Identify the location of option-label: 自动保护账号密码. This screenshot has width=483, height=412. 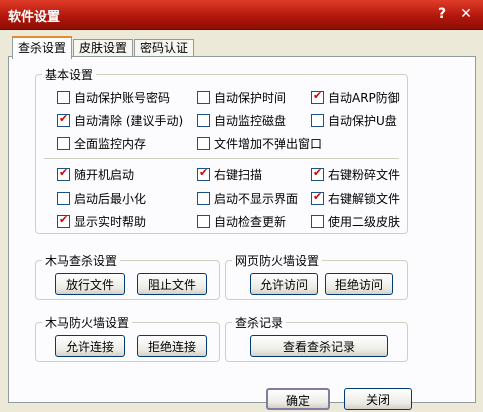
(122, 97).